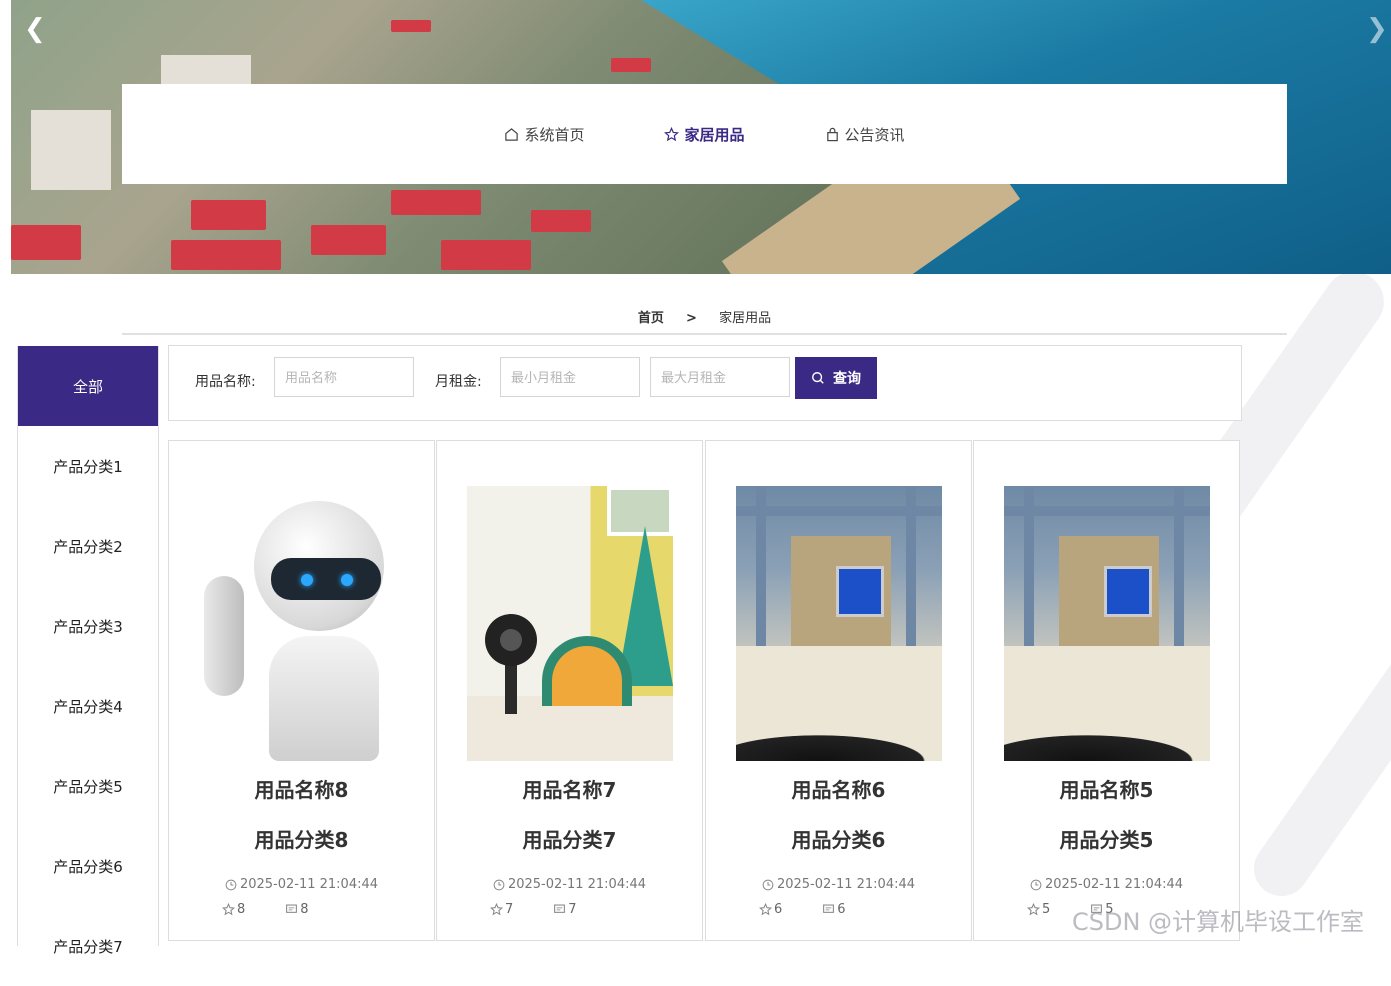 The width and height of the screenshot is (1391, 986). I want to click on sidebar-item-category-1: 产品分类1, so click(88, 466).